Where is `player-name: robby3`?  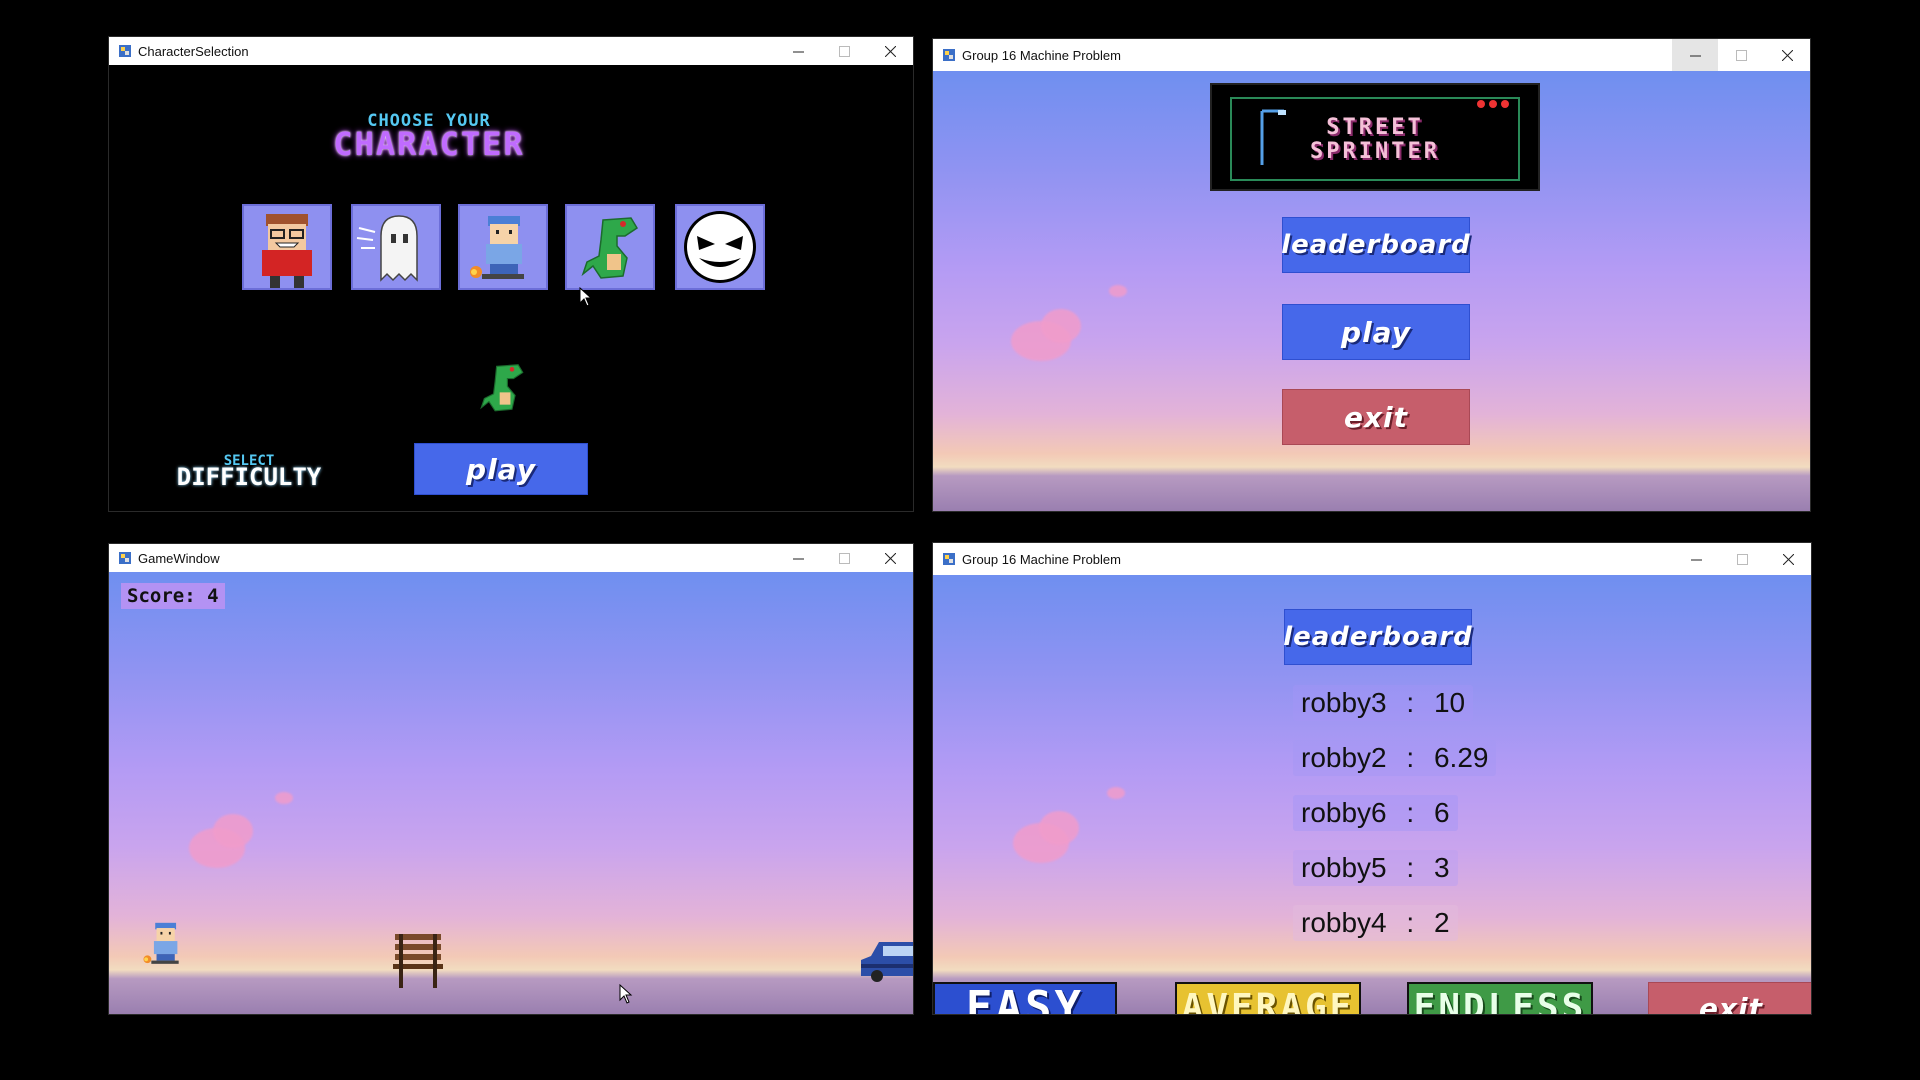
player-name: robby3 is located at coordinates (1344, 702).